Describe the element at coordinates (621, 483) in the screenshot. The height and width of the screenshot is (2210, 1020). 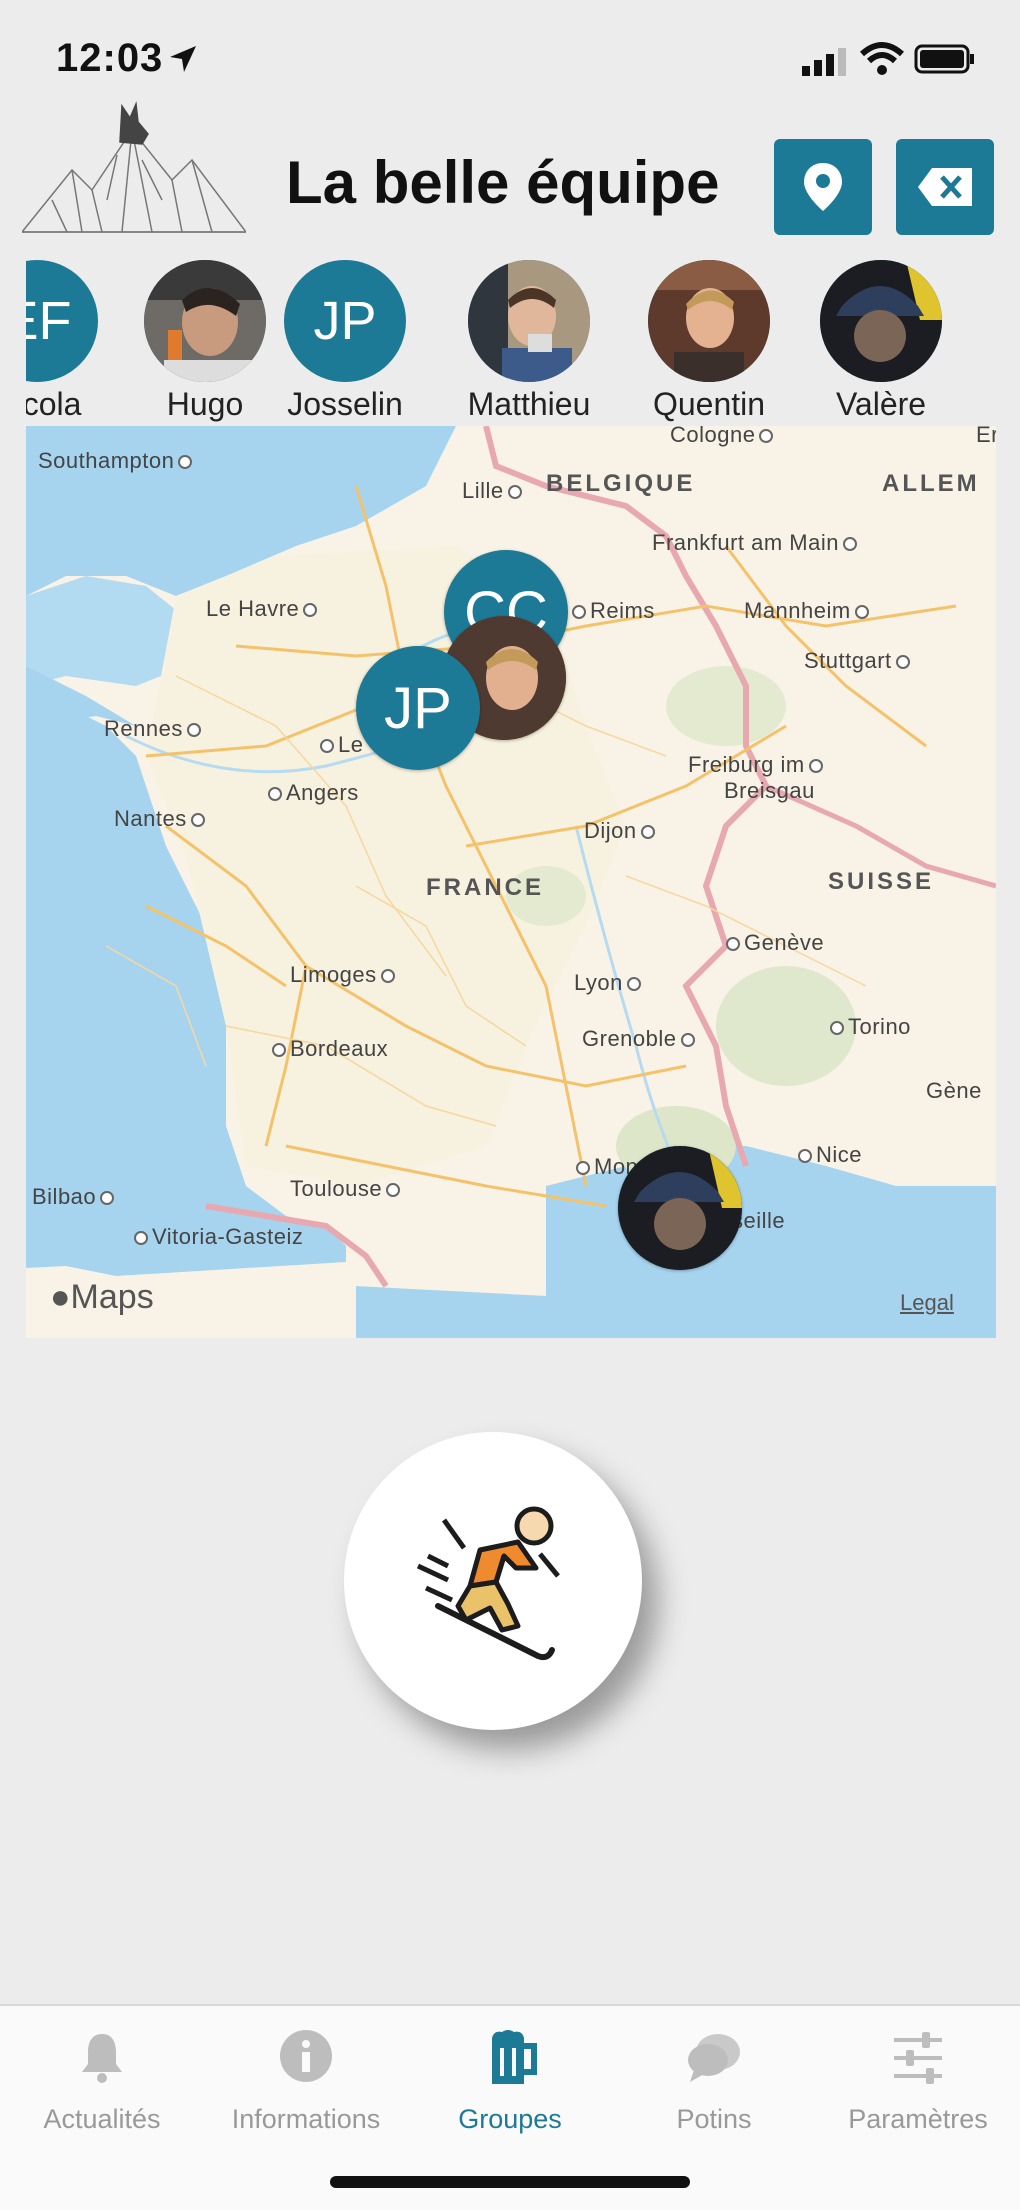
I see `map-country-label: BELGIQUE` at that location.